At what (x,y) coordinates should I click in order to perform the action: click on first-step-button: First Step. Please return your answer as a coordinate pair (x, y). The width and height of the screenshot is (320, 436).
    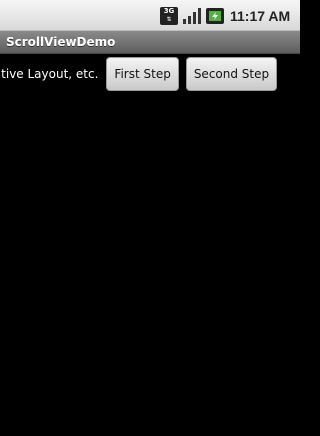
    Looking at the image, I should click on (142, 74).